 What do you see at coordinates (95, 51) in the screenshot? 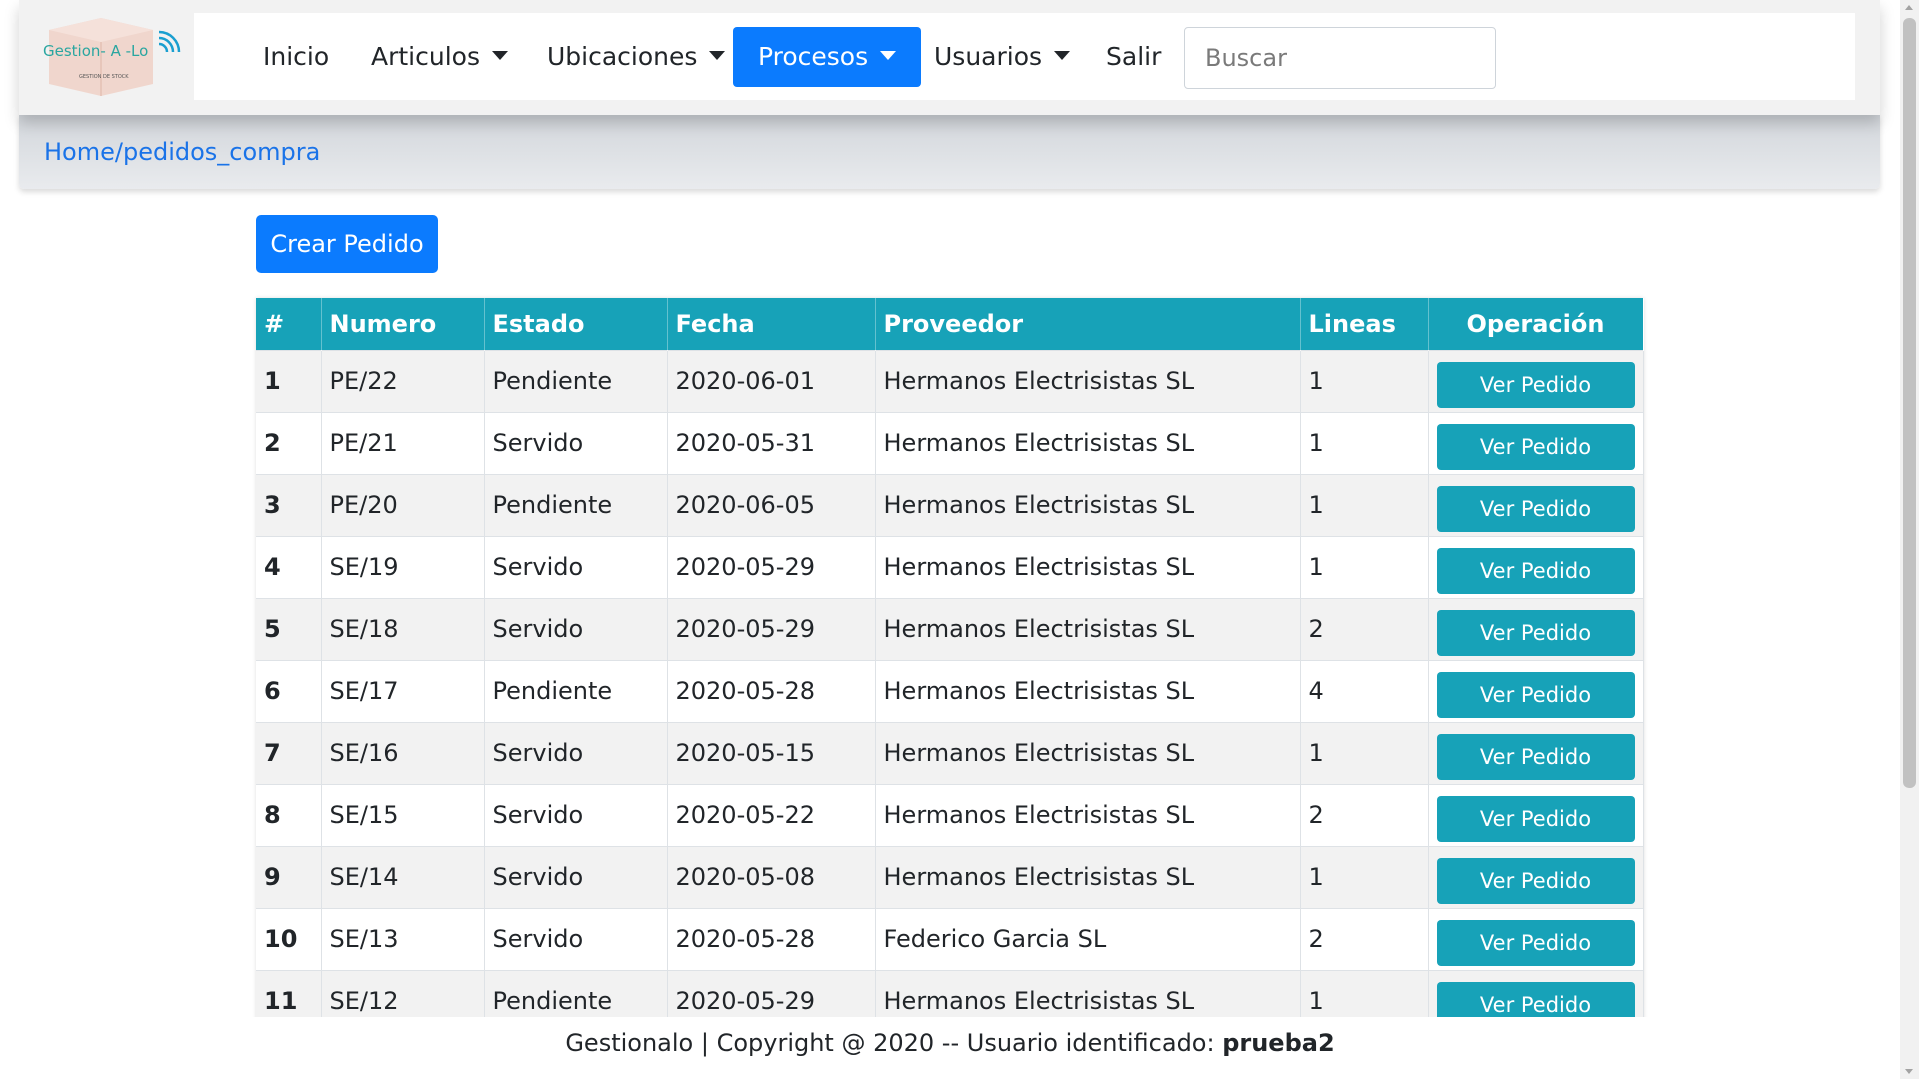
I see `logo-text: Gestion- A -Lo` at bounding box center [95, 51].